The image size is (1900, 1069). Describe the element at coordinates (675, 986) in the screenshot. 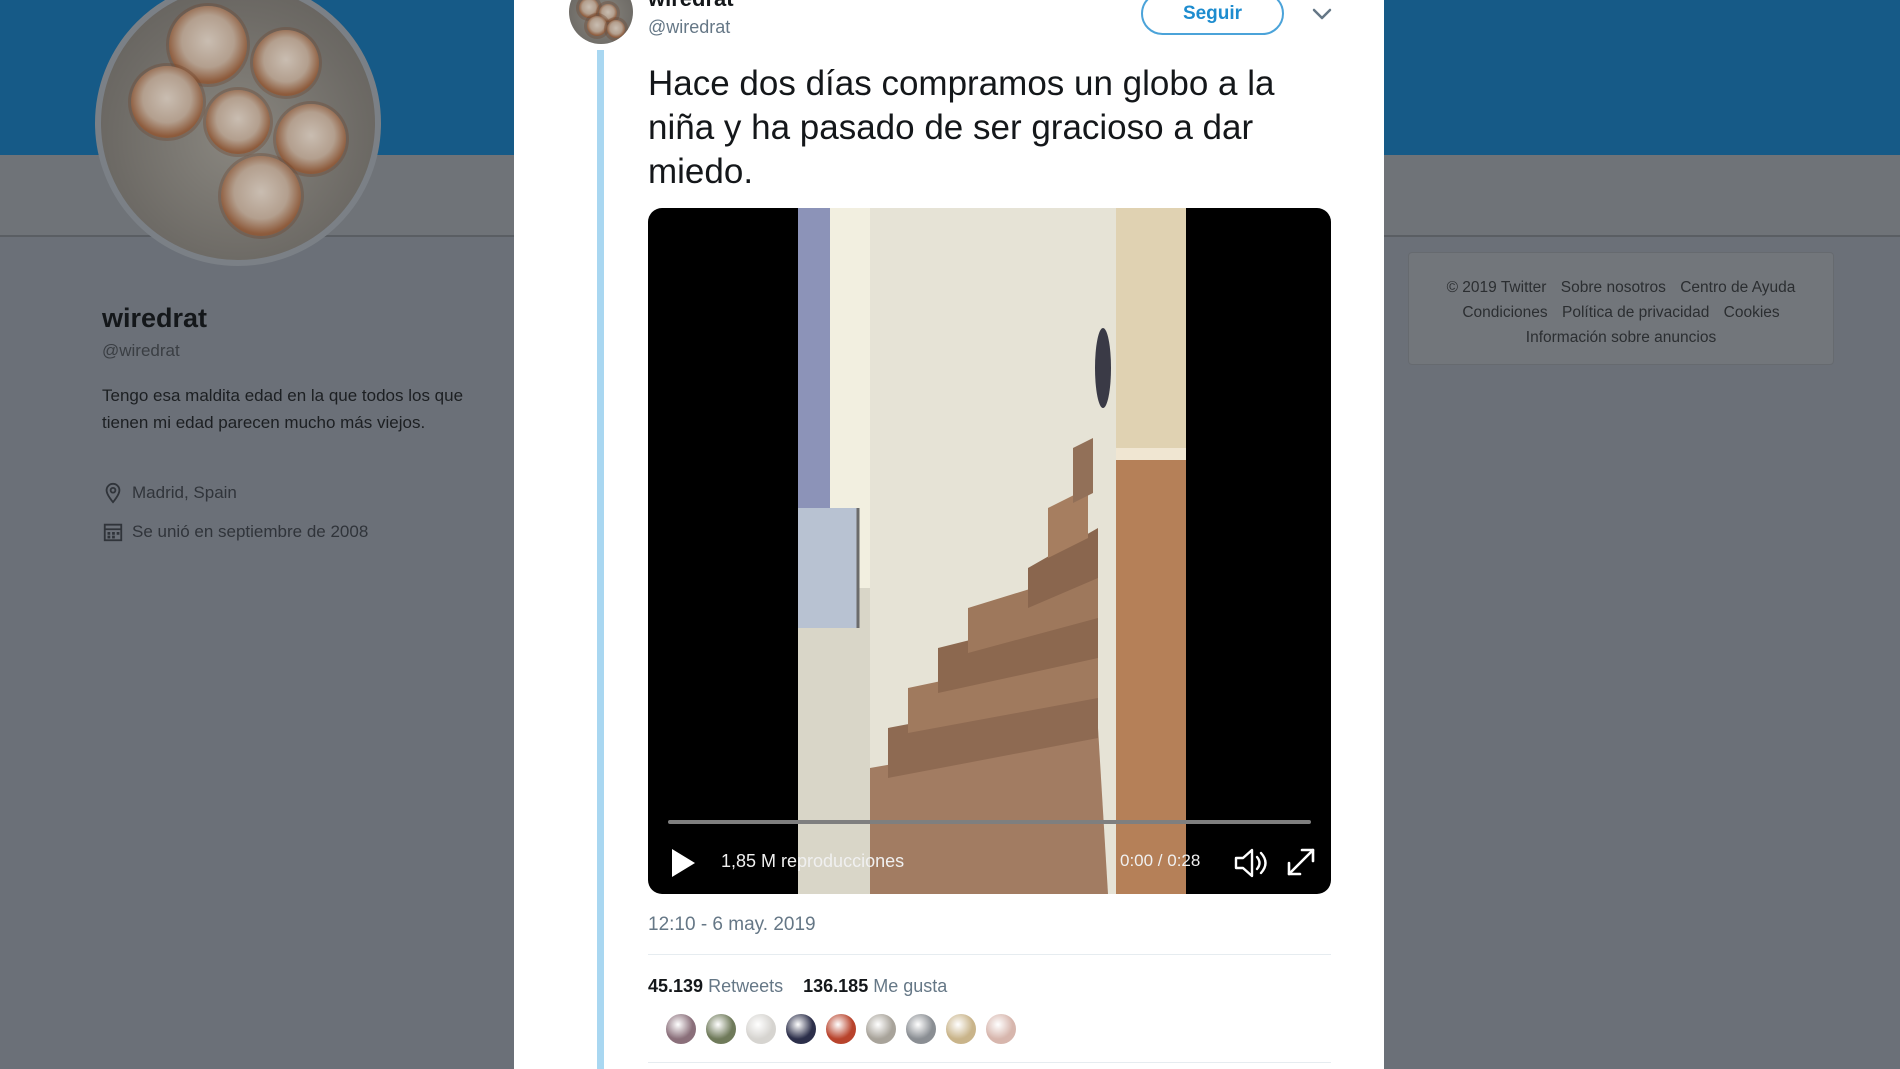

I see `retweet-count: 45.139` at that location.